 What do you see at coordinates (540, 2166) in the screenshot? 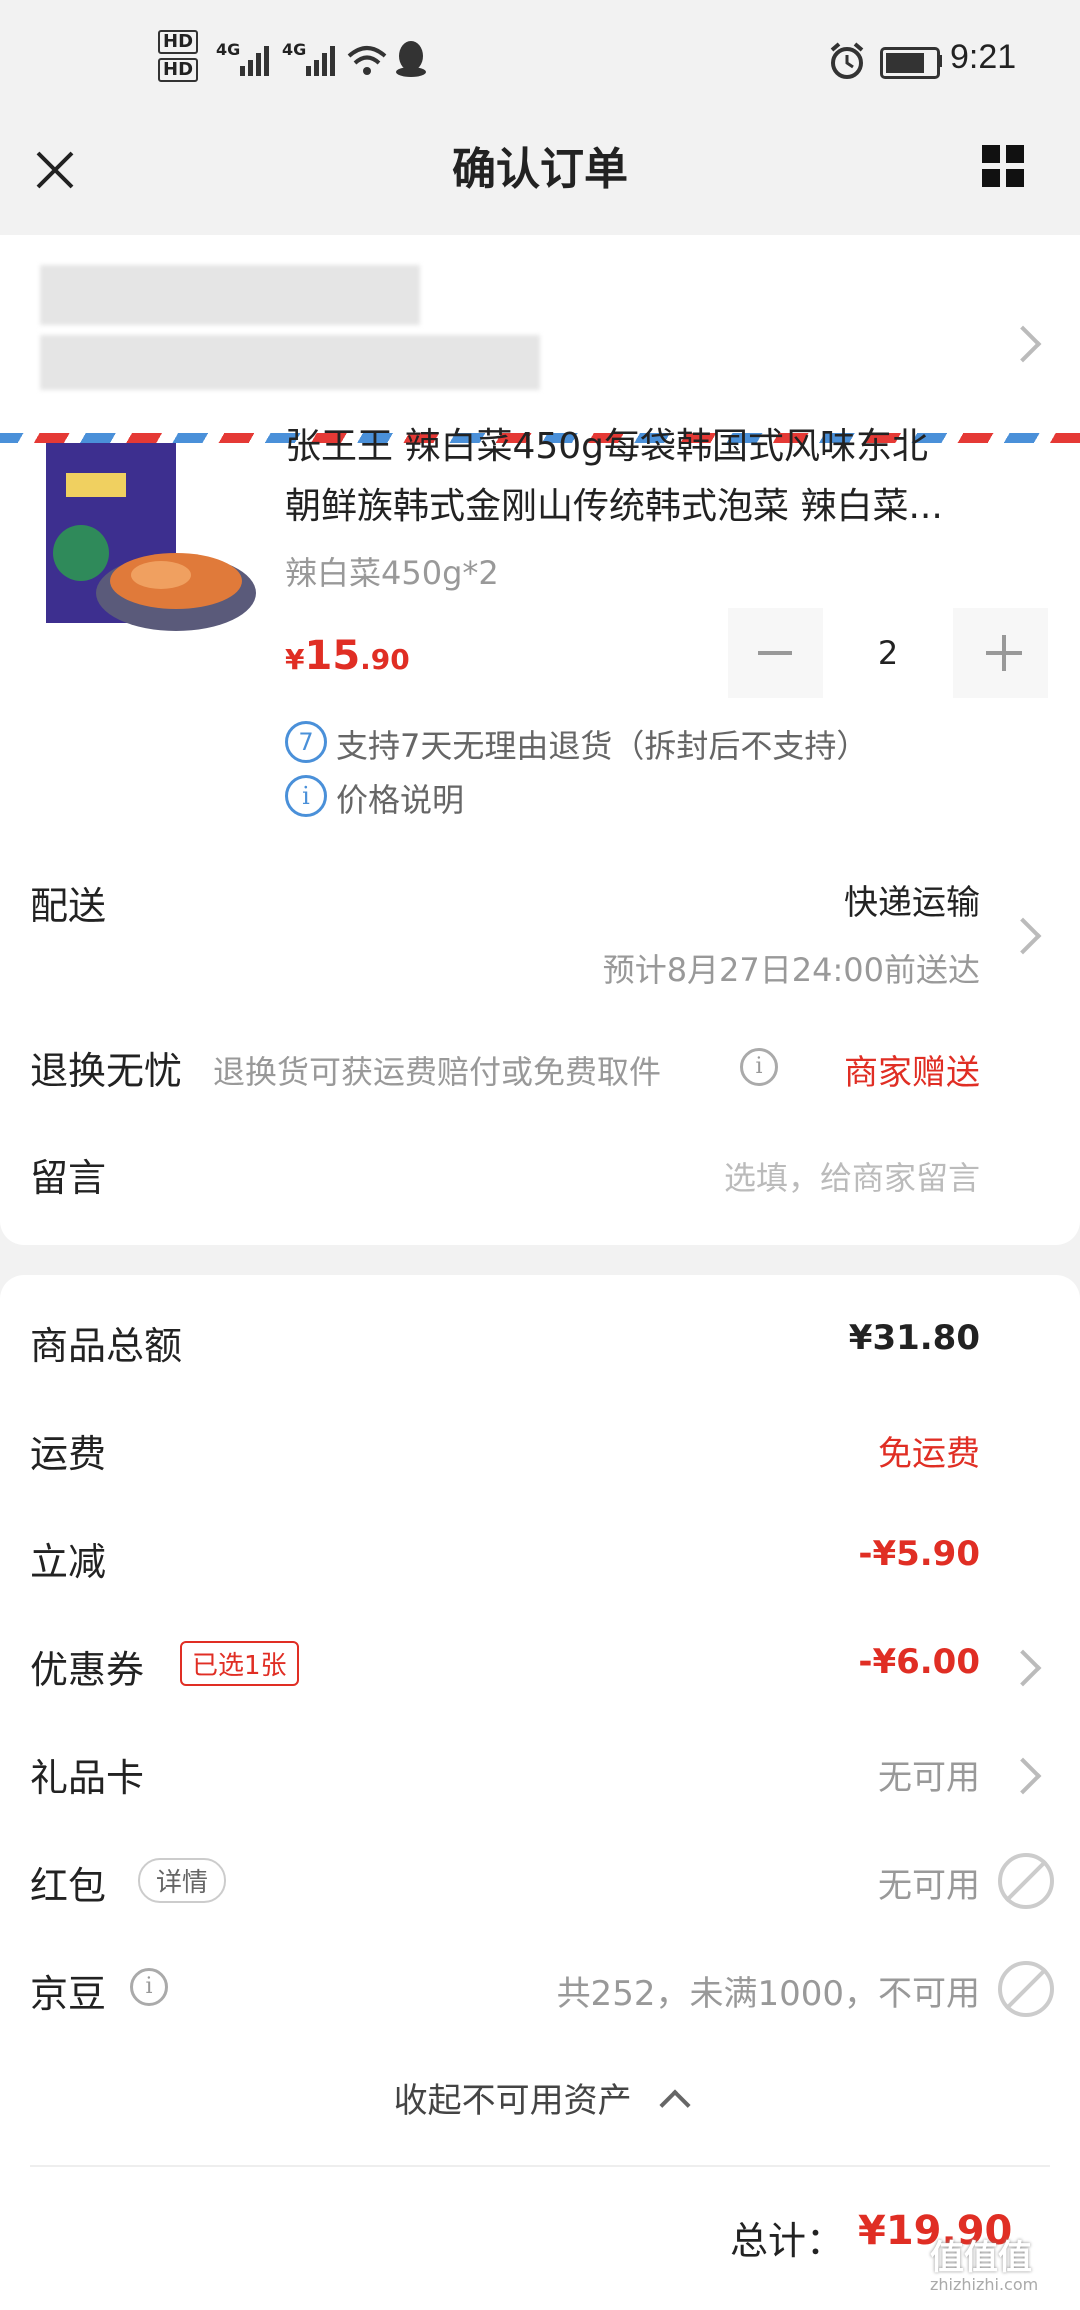
I see `divider` at bounding box center [540, 2166].